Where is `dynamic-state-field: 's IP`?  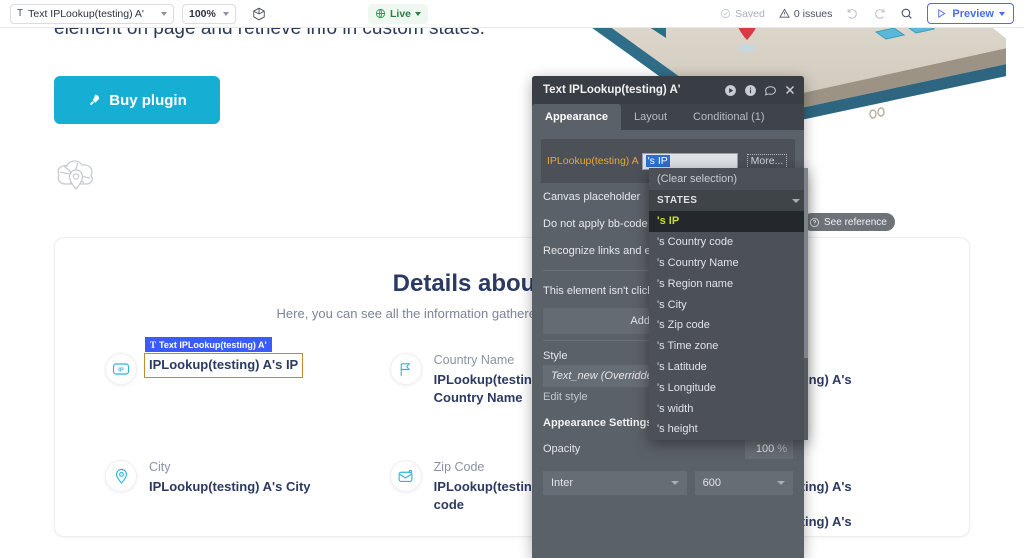
dynamic-state-field: 's IP is located at coordinates (689, 161).